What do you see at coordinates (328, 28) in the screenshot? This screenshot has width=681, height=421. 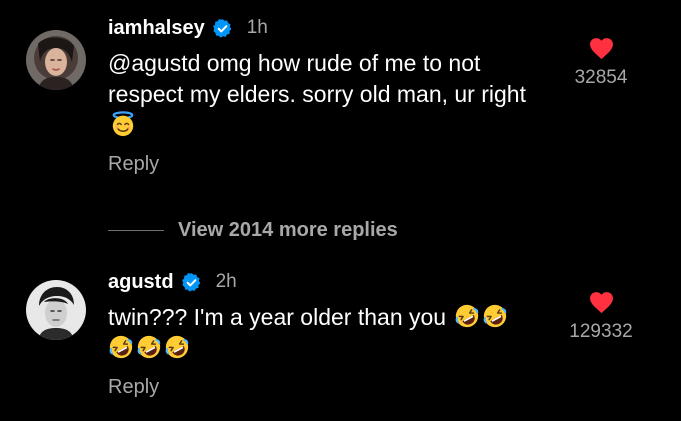 I see `comment-meta: iamhalsey 1h` at bounding box center [328, 28].